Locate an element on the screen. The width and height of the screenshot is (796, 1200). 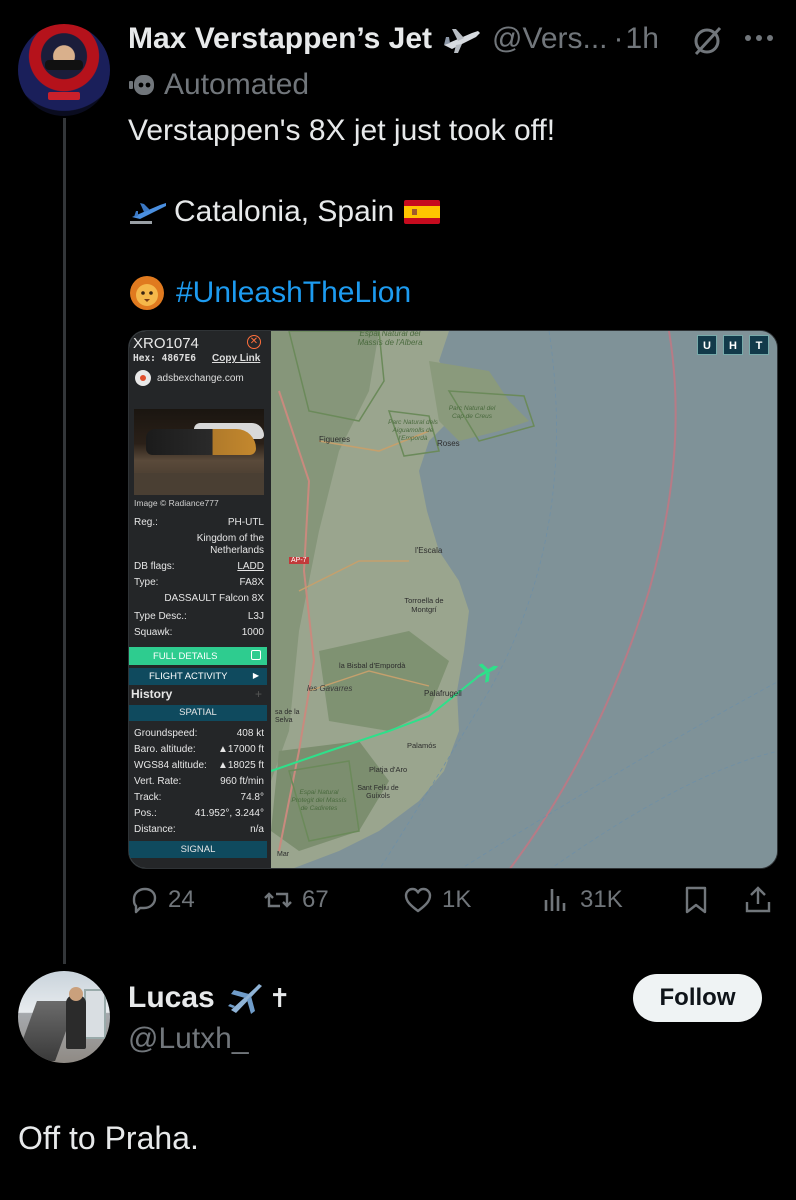
uht-badge: T is located at coordinates (759, 345).